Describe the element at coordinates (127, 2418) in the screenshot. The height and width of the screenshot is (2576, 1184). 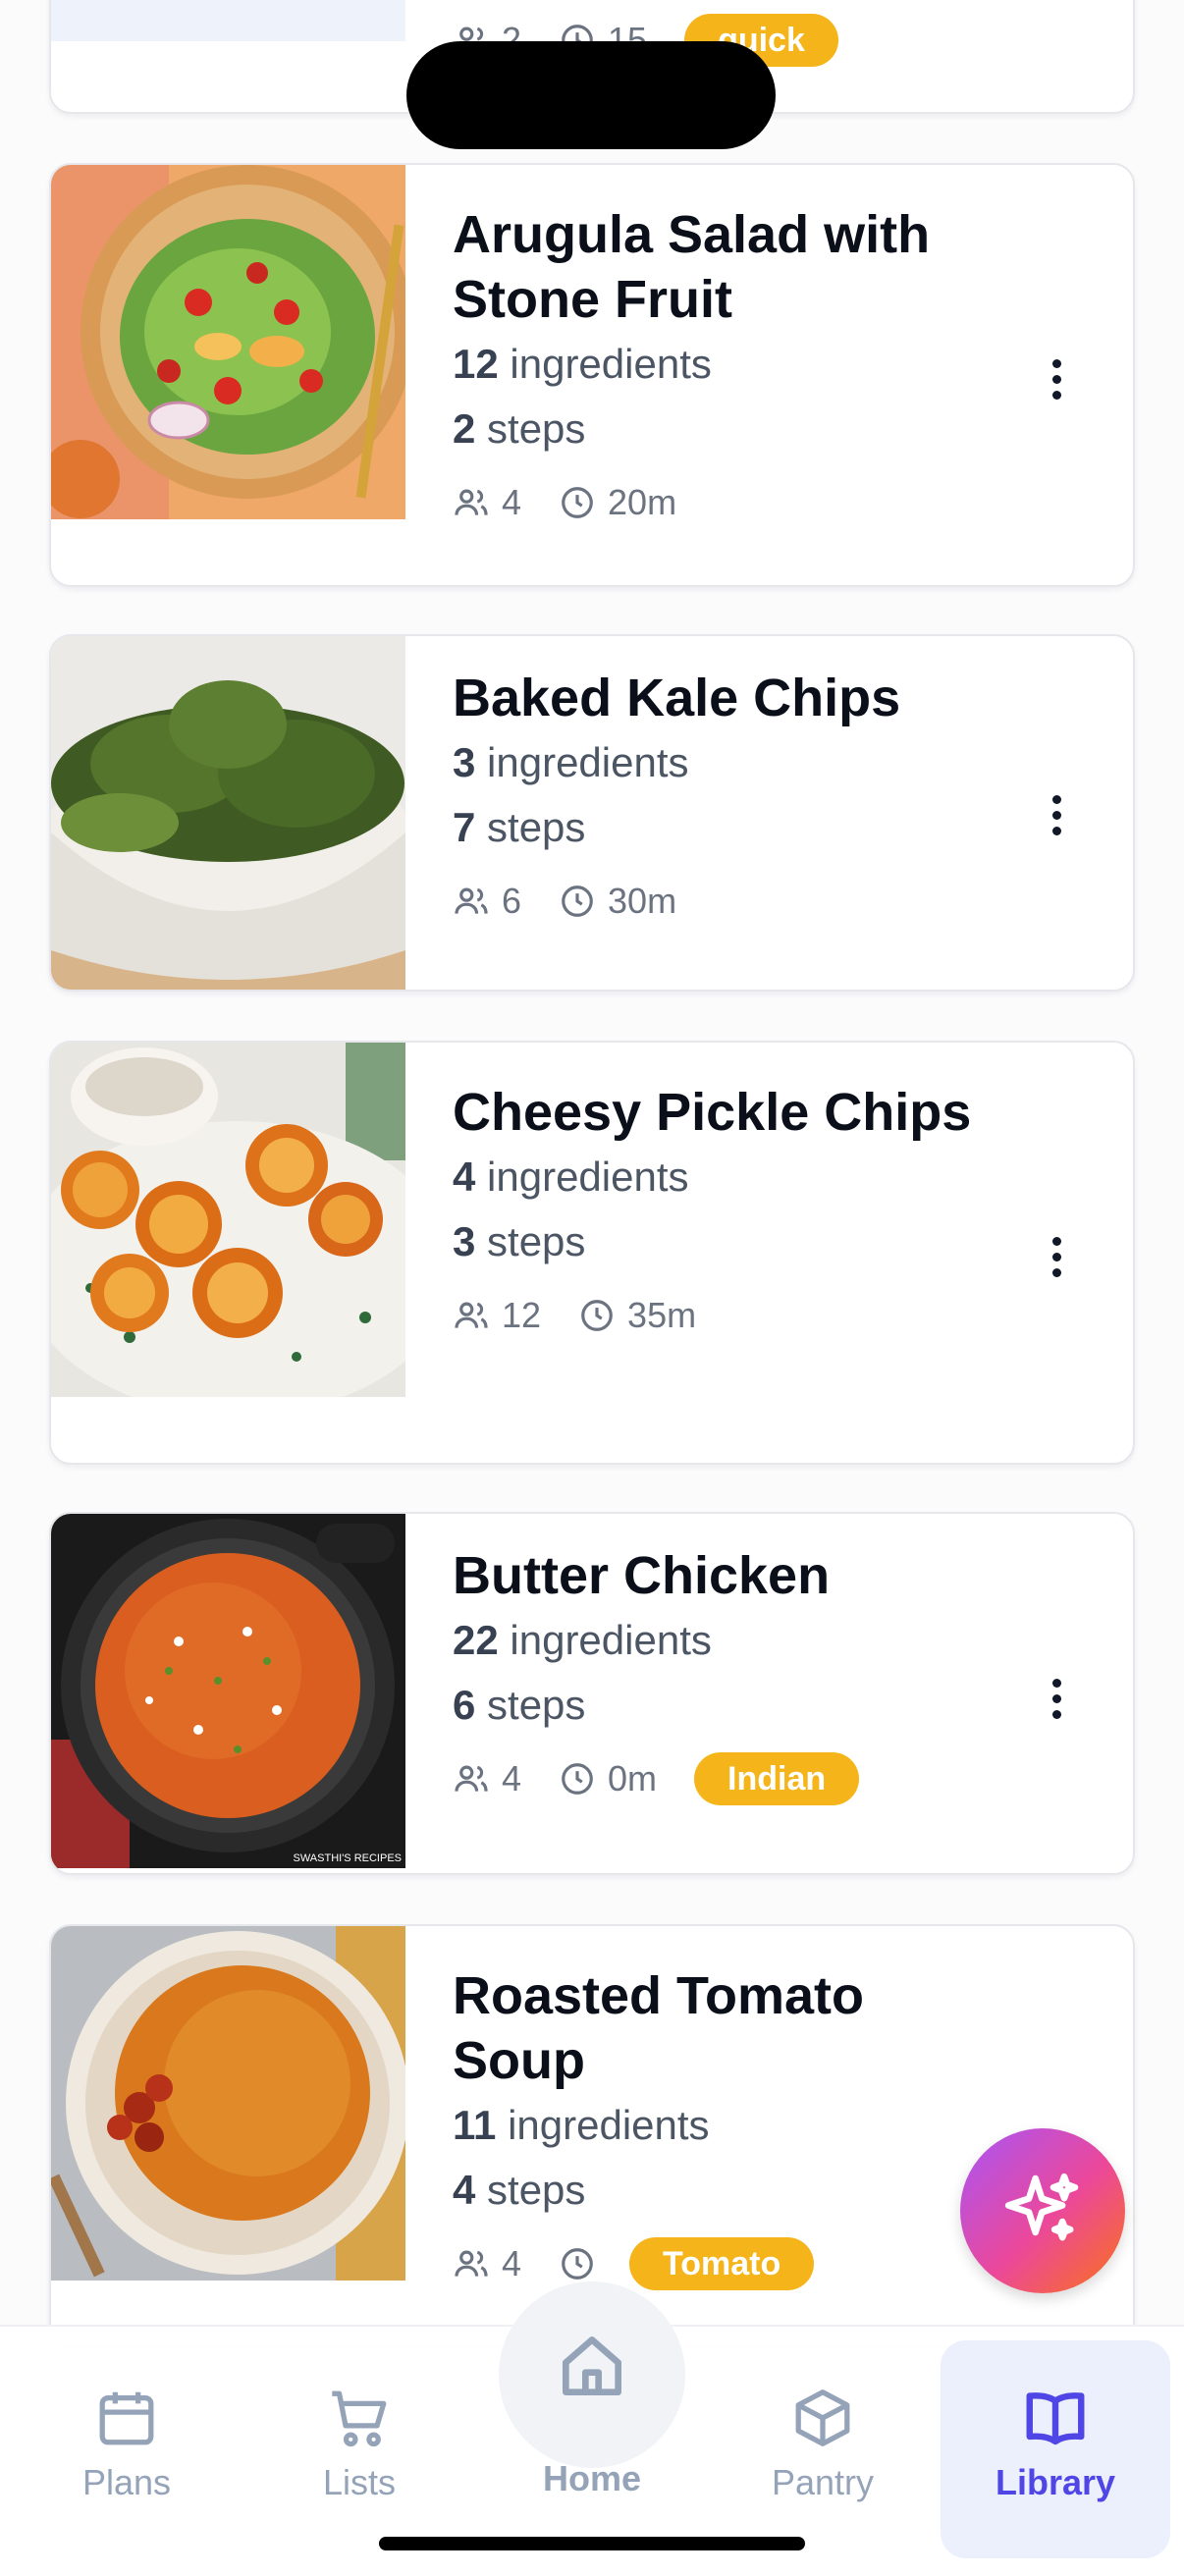
I see `calendar-icon` at that location.